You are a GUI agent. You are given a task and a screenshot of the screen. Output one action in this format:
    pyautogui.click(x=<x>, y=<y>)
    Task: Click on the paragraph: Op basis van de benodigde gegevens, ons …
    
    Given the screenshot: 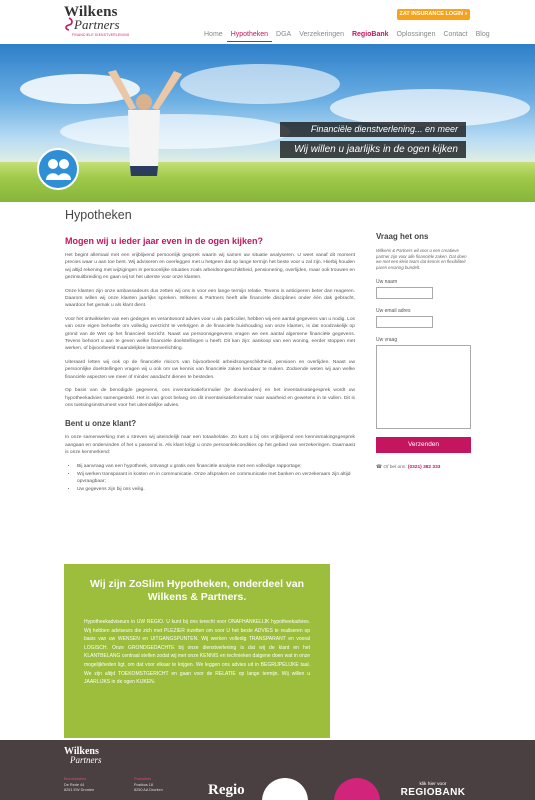 What is the action you would take?
    pyautogui.click(x=210, y=398)
    